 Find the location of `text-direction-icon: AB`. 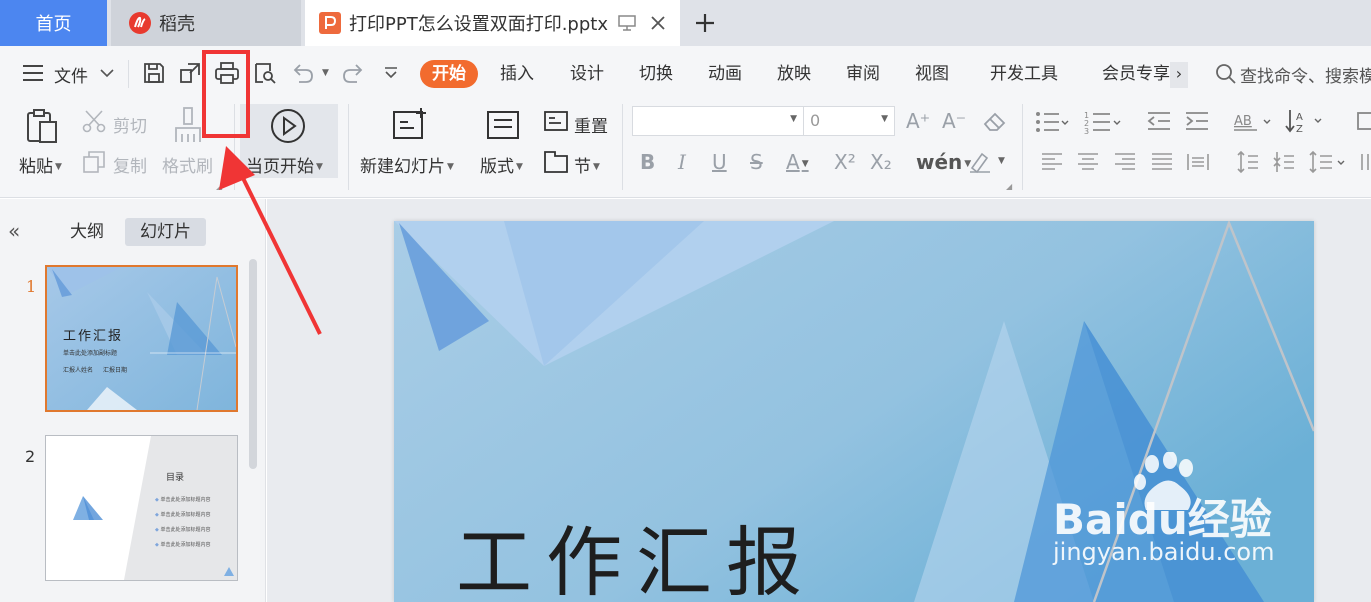

text-direction-icon: AB is located at coordinates (1253, 122).